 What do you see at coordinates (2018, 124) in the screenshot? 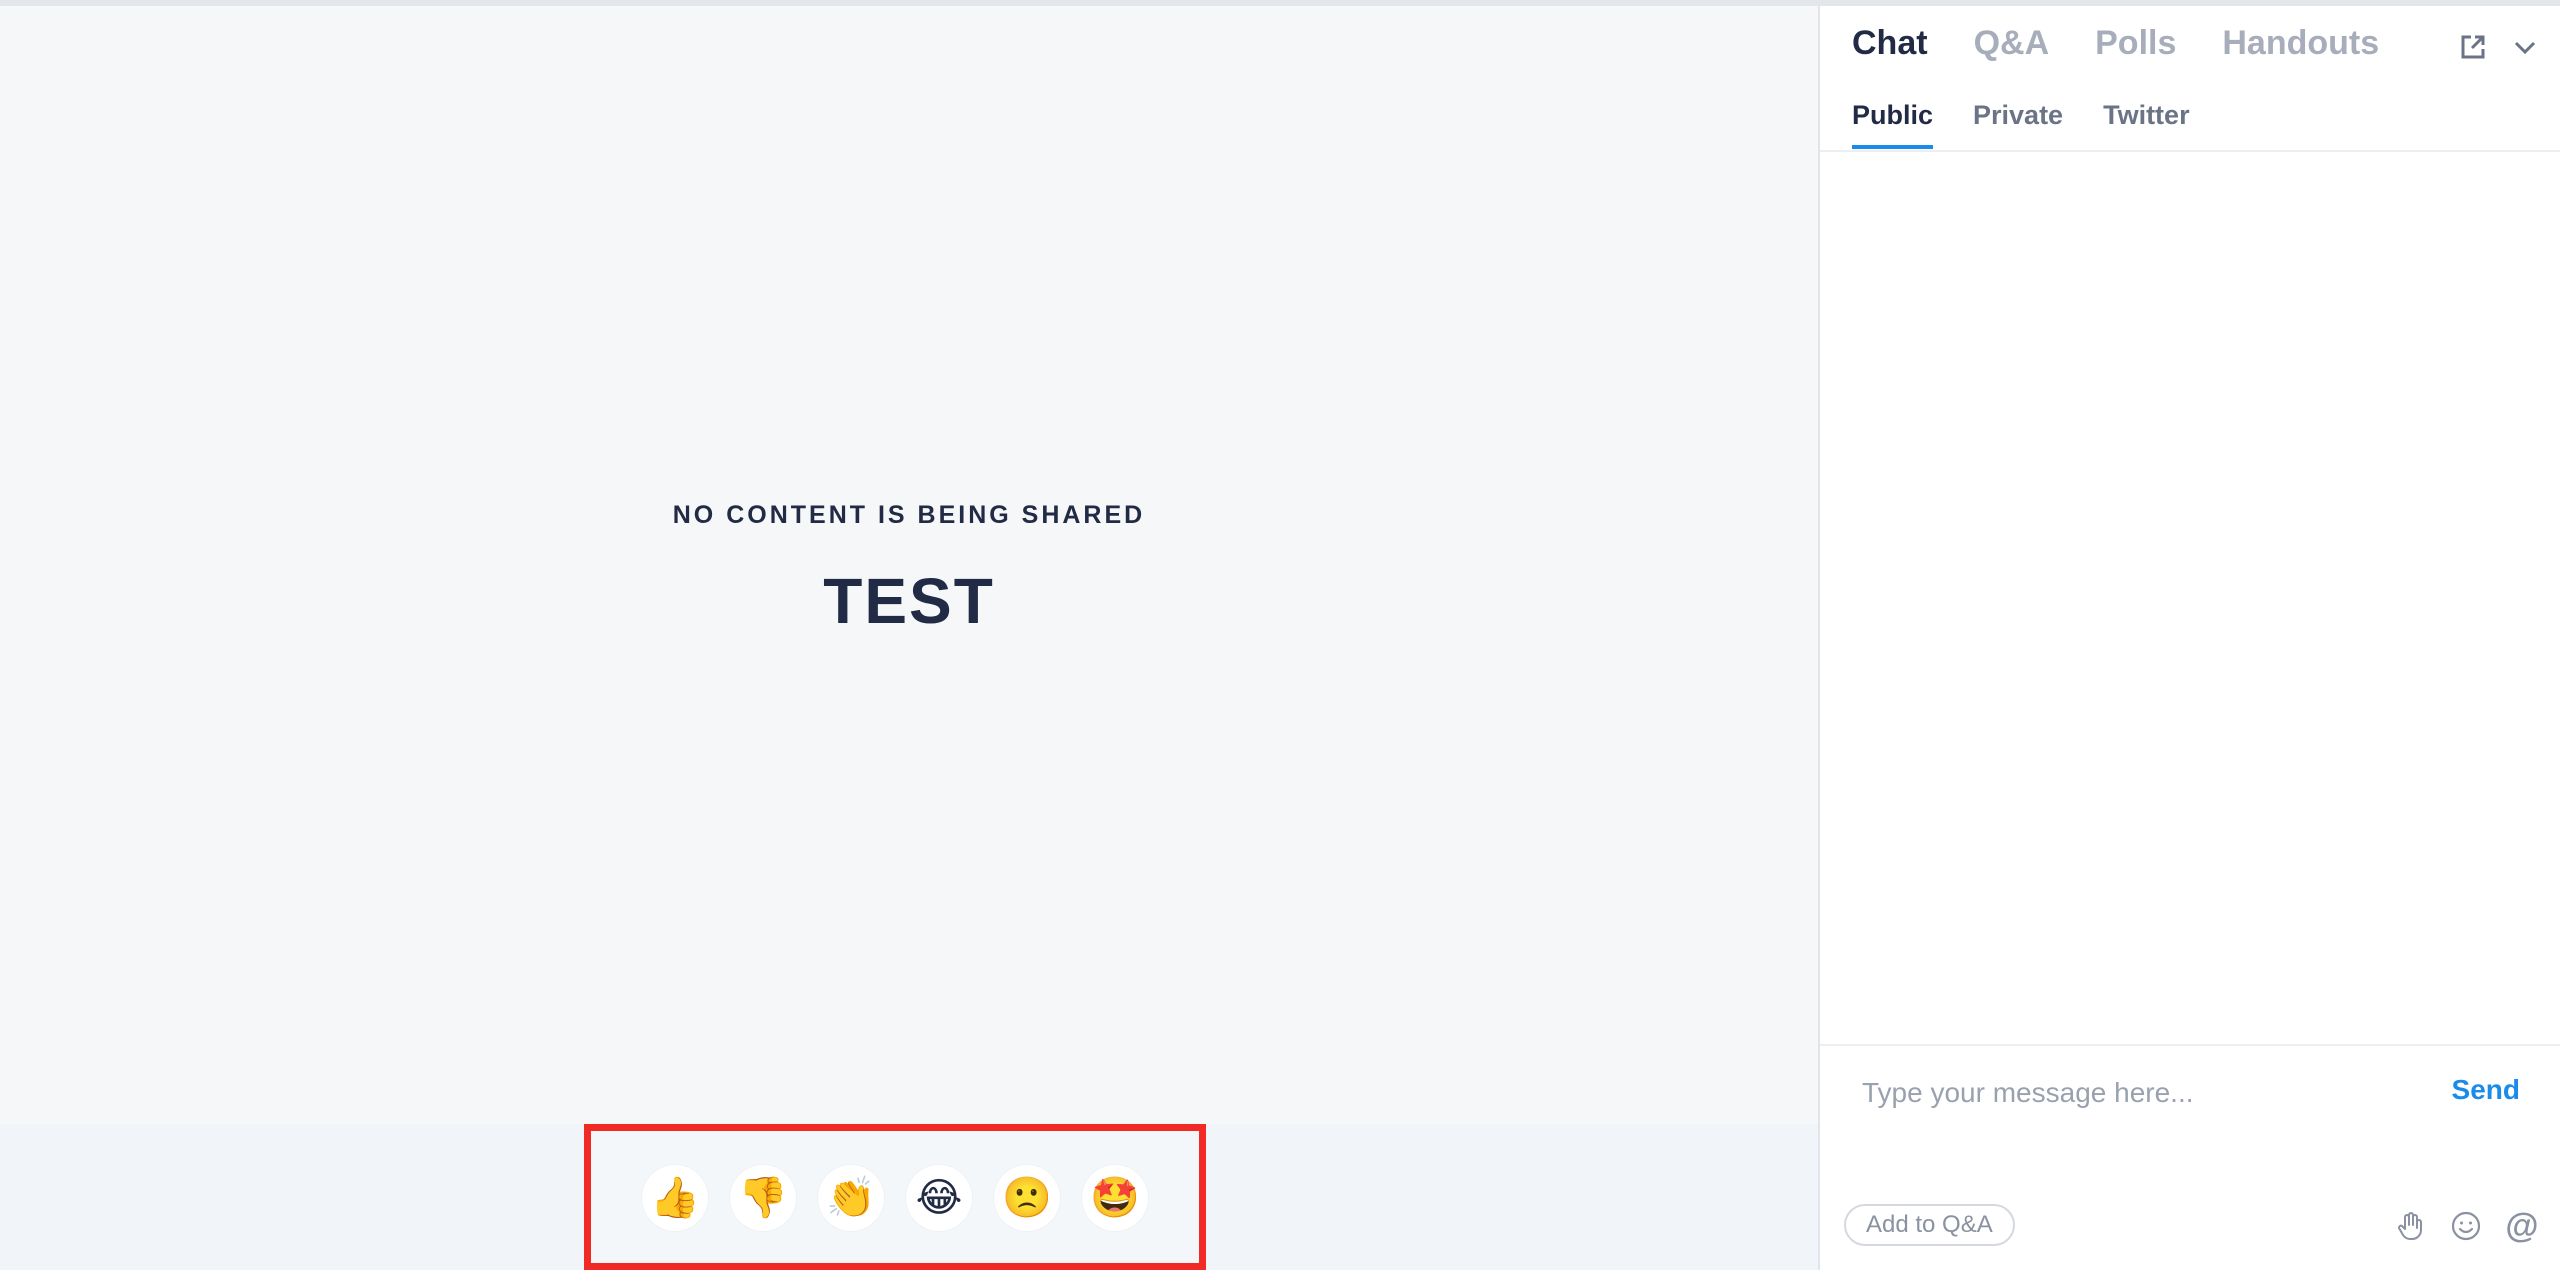
I see `subtab-private: Private` at bounding box center [2018, 124].